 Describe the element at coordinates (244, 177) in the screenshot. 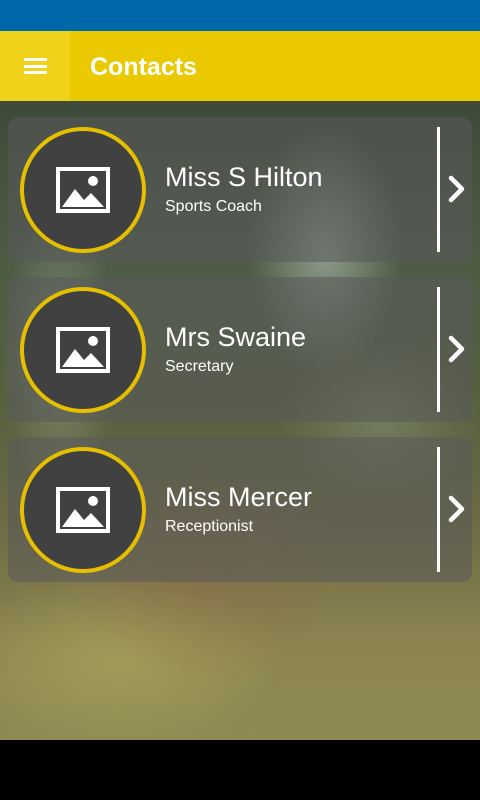

I see `contact-name: Miss S Hilton` at that location.